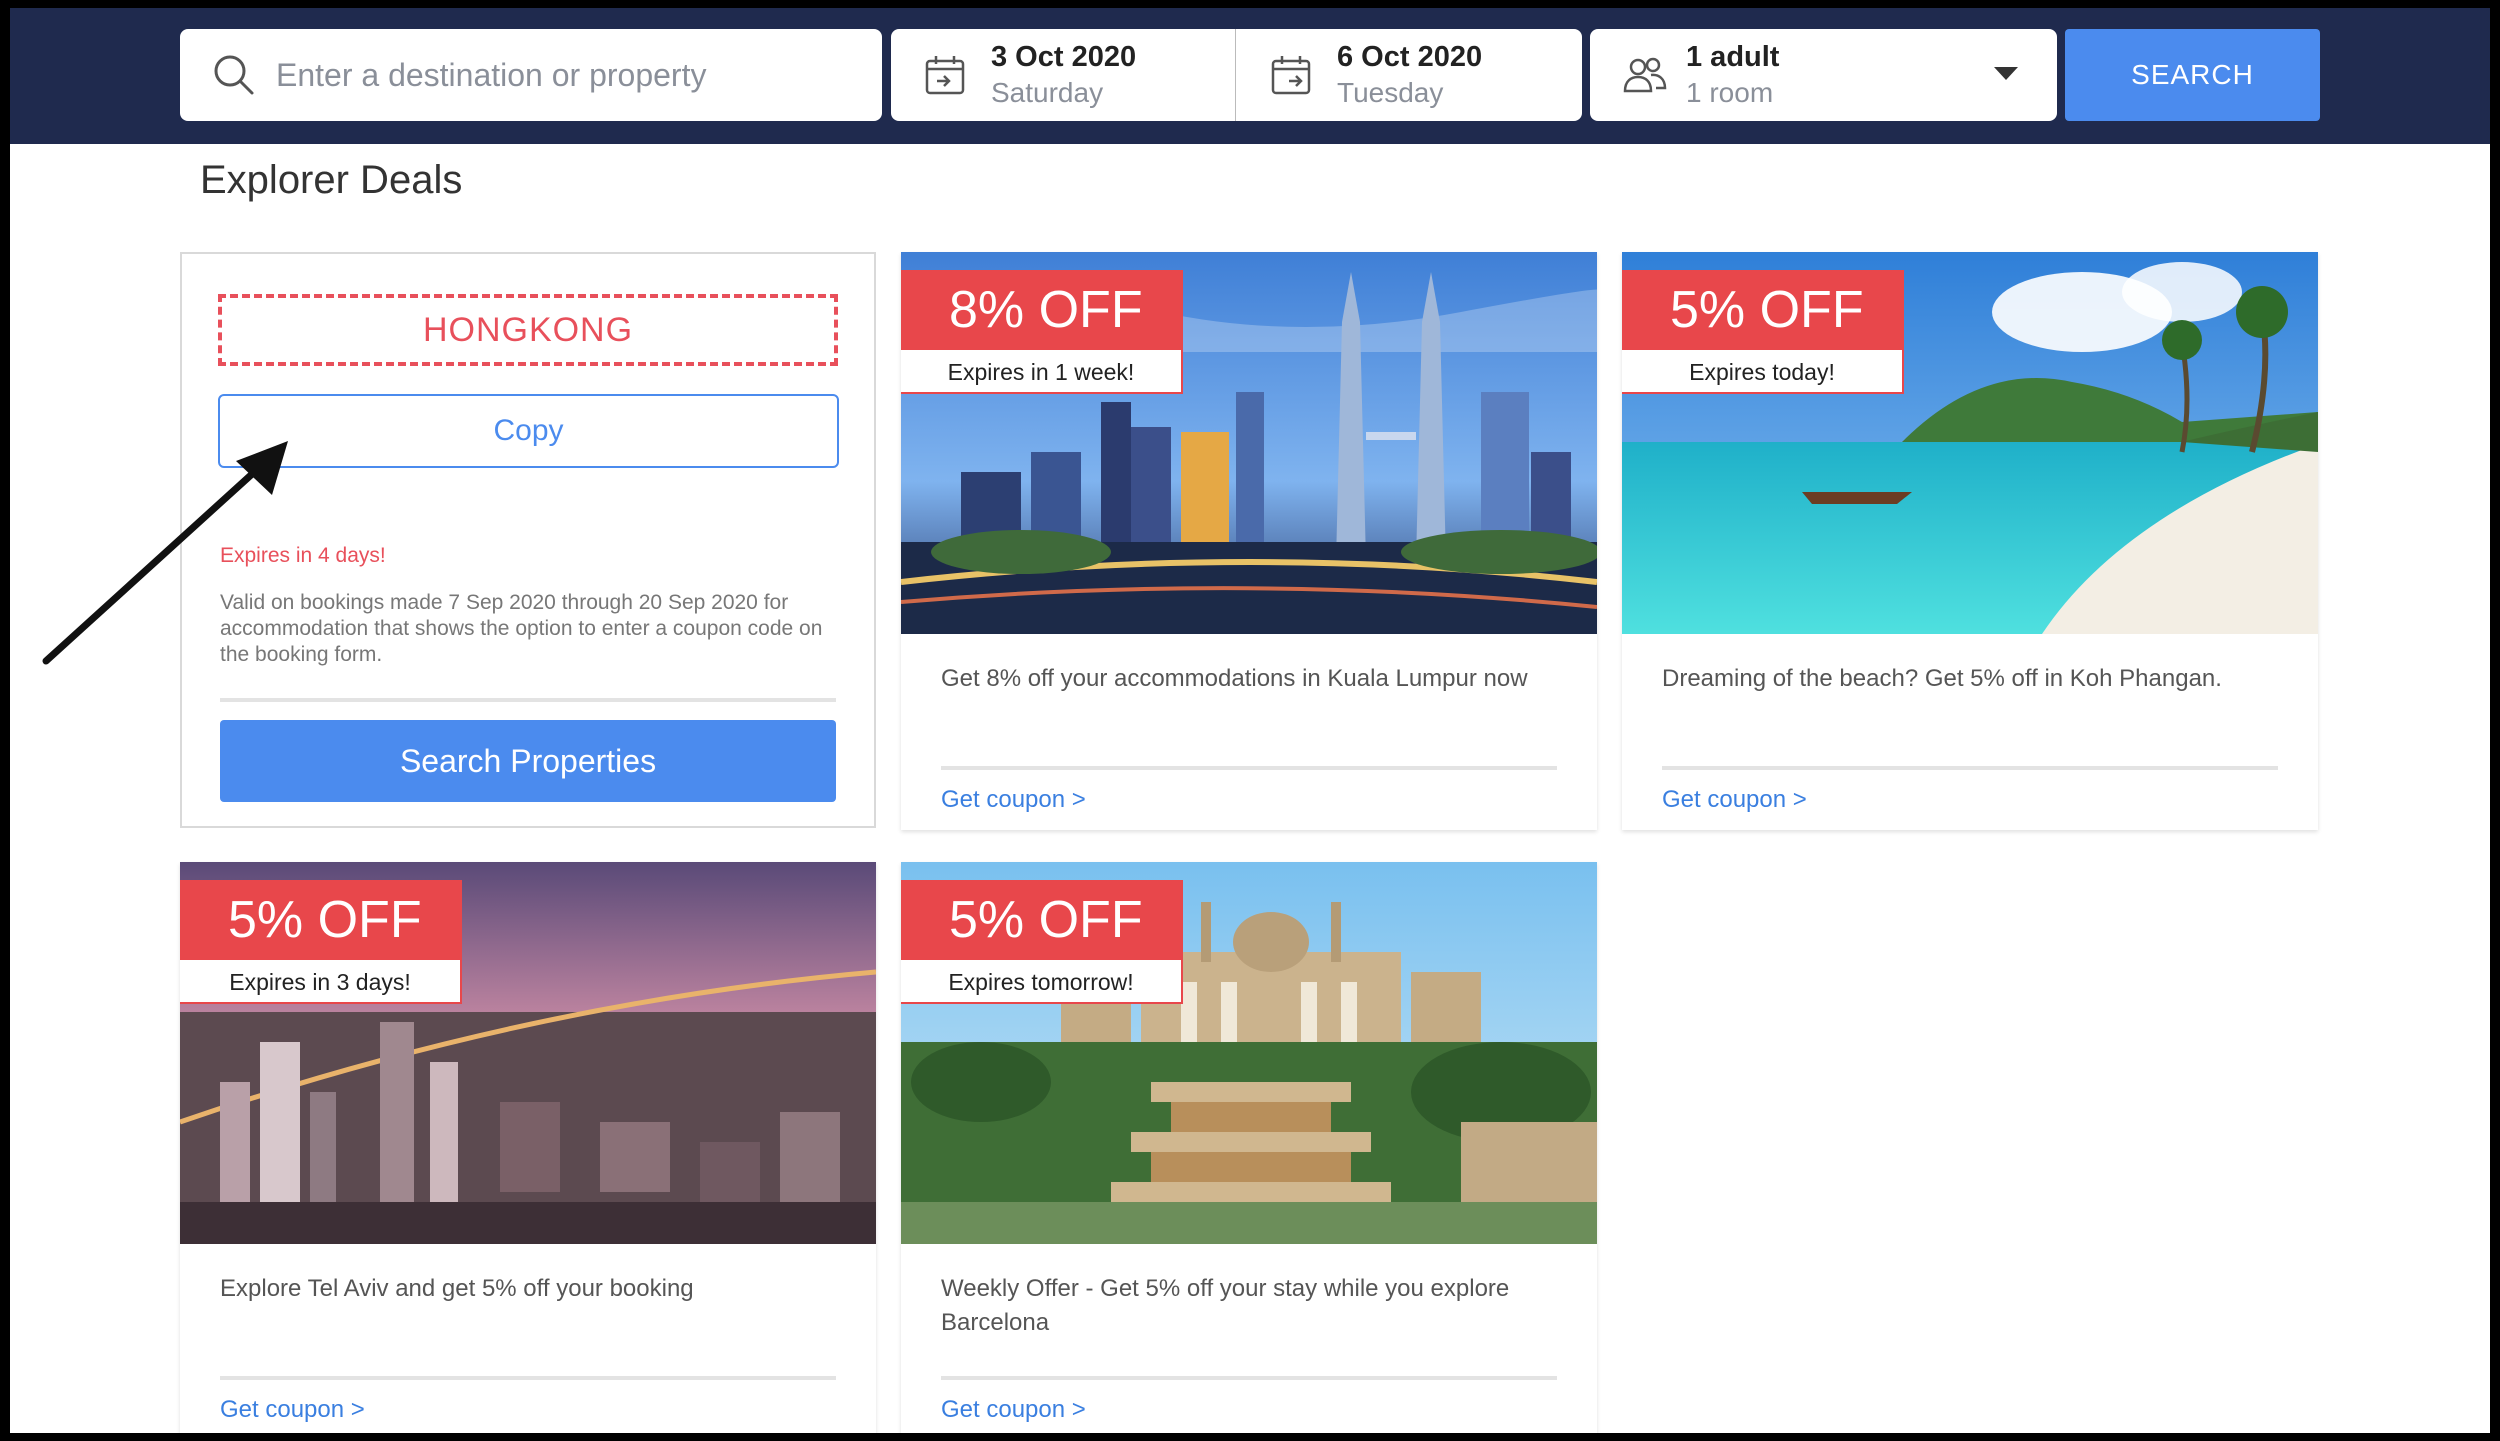 This screenshot has height=1441, width=2500. Describe the element at coordinates (566, 75) in the screenshot. I see `destination-input` at that location.